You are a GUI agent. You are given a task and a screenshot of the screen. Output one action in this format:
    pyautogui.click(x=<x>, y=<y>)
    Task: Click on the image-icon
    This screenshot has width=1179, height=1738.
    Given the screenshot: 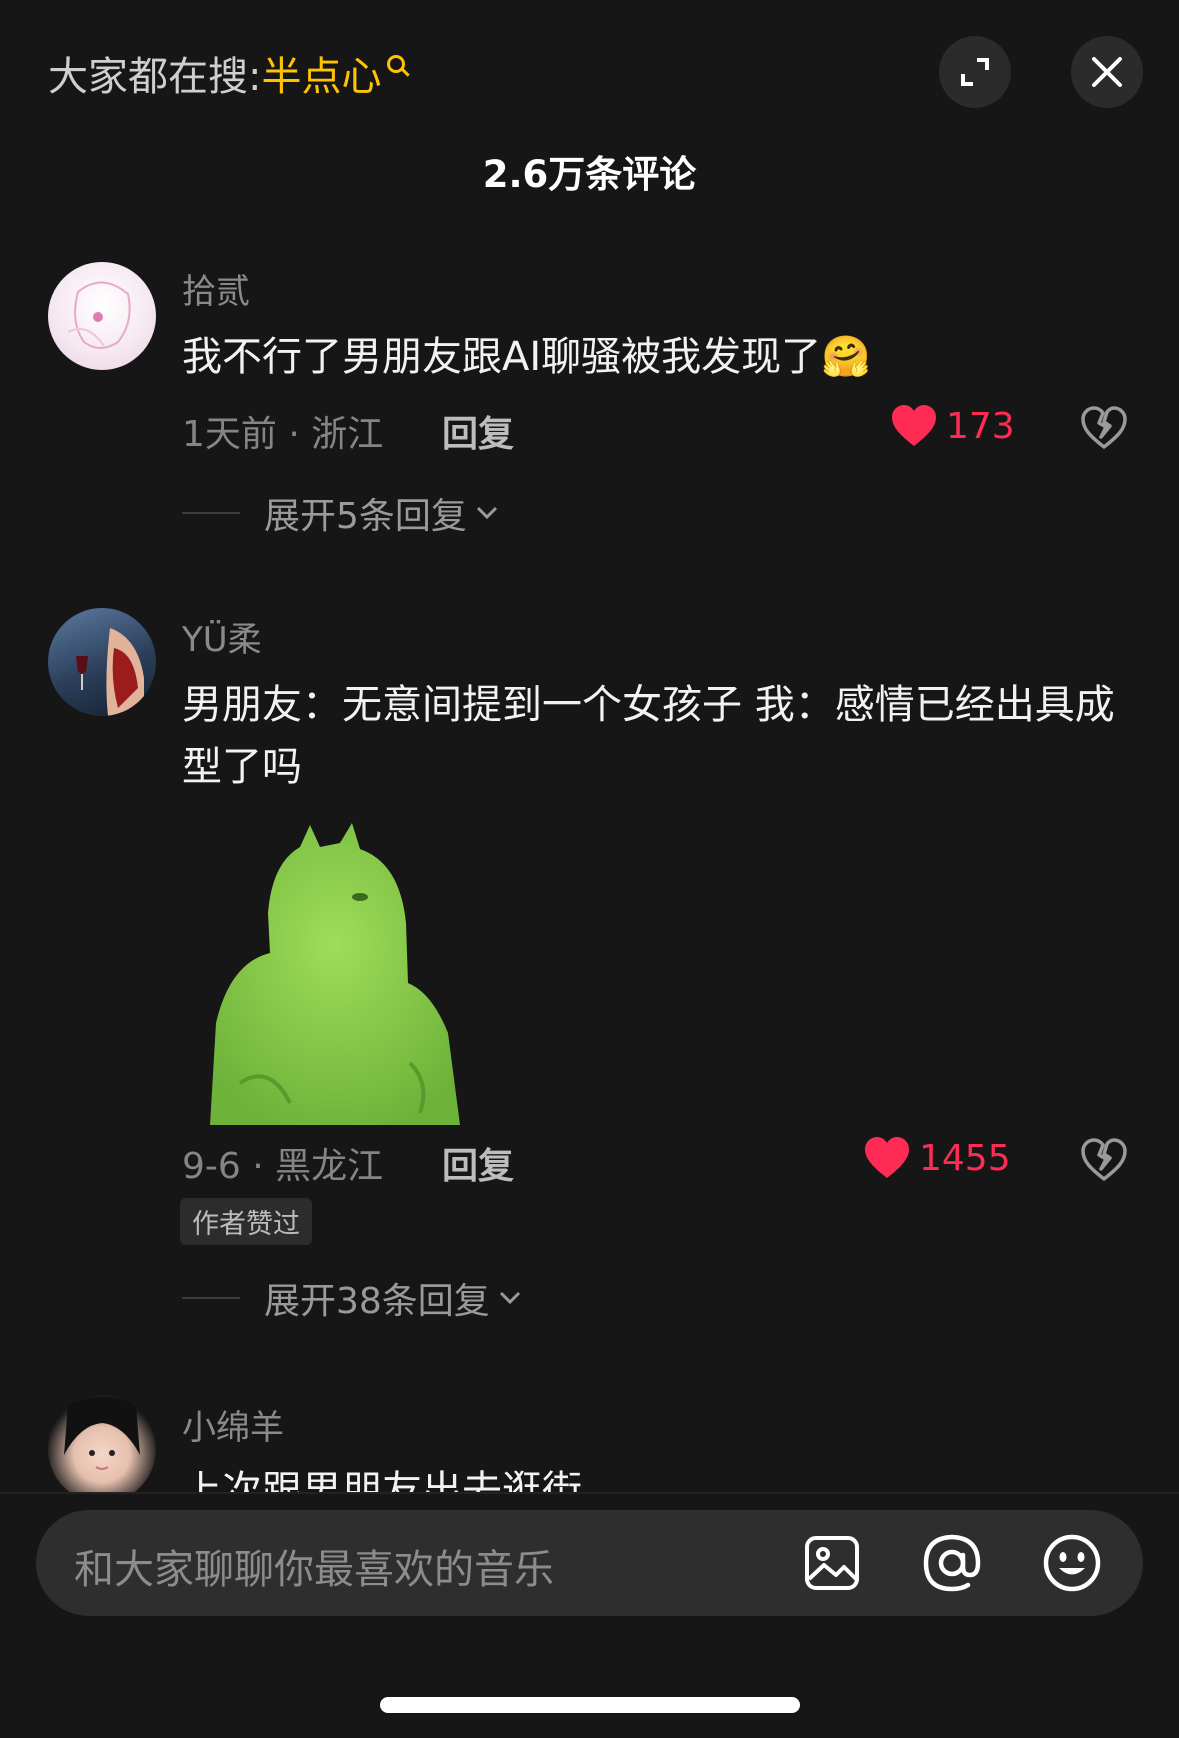 What is the action you would take?
    pyautogui.click(x=832, y=1563)
    